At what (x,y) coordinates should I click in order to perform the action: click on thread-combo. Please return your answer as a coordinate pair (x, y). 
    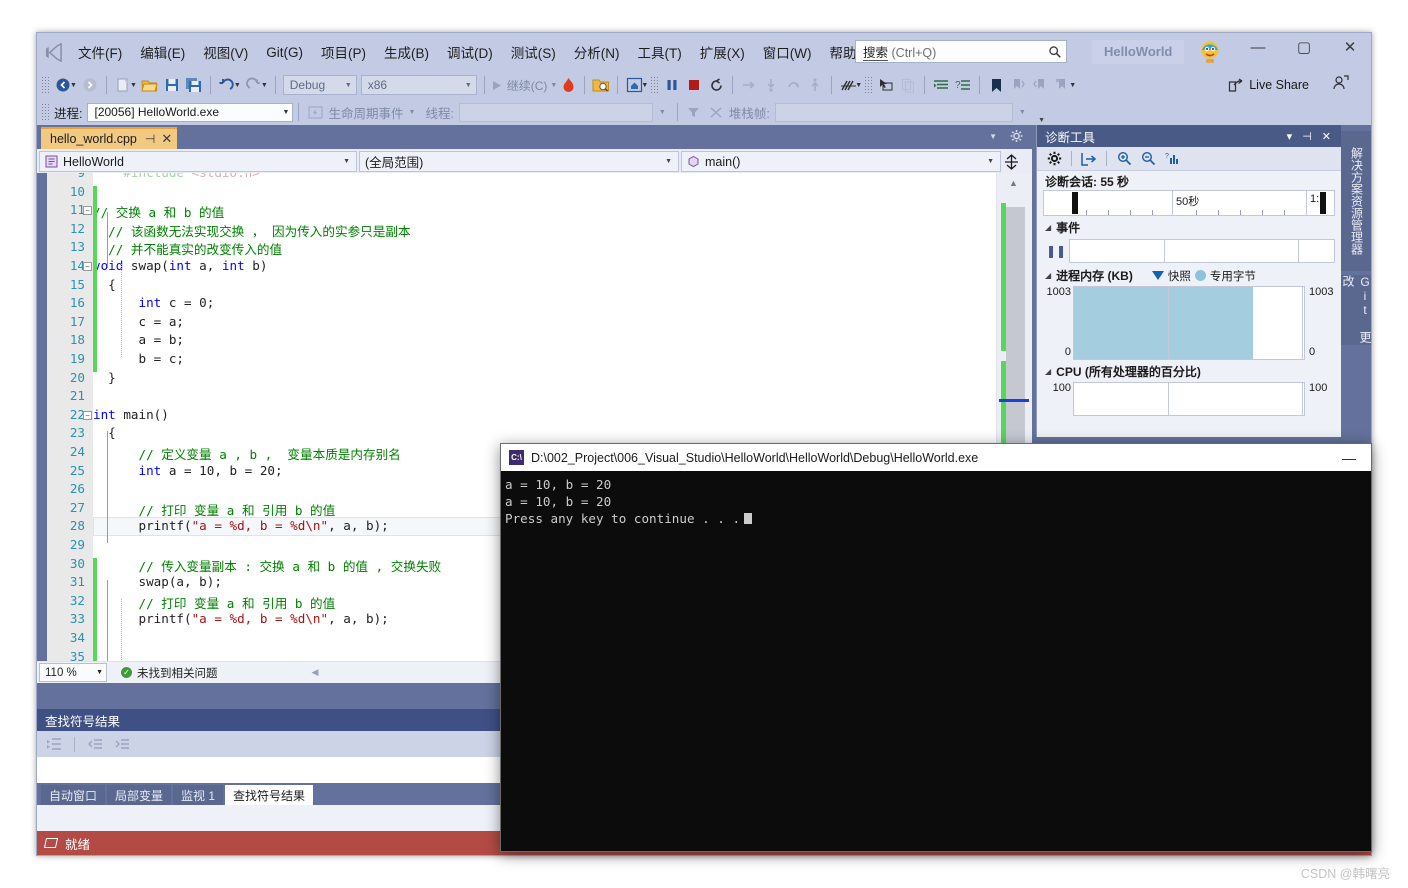
    Looking at the image, I should click on (555, 112).